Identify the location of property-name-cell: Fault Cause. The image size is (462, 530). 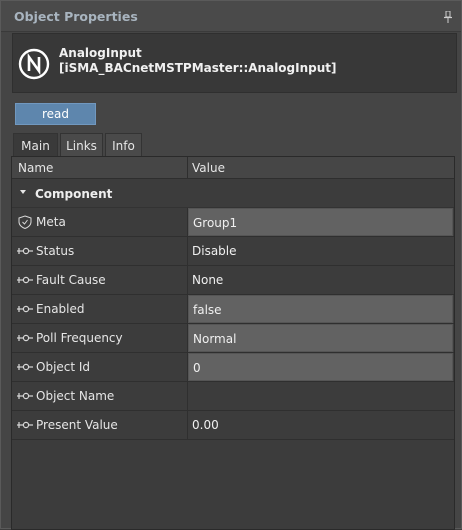
(100, 280).